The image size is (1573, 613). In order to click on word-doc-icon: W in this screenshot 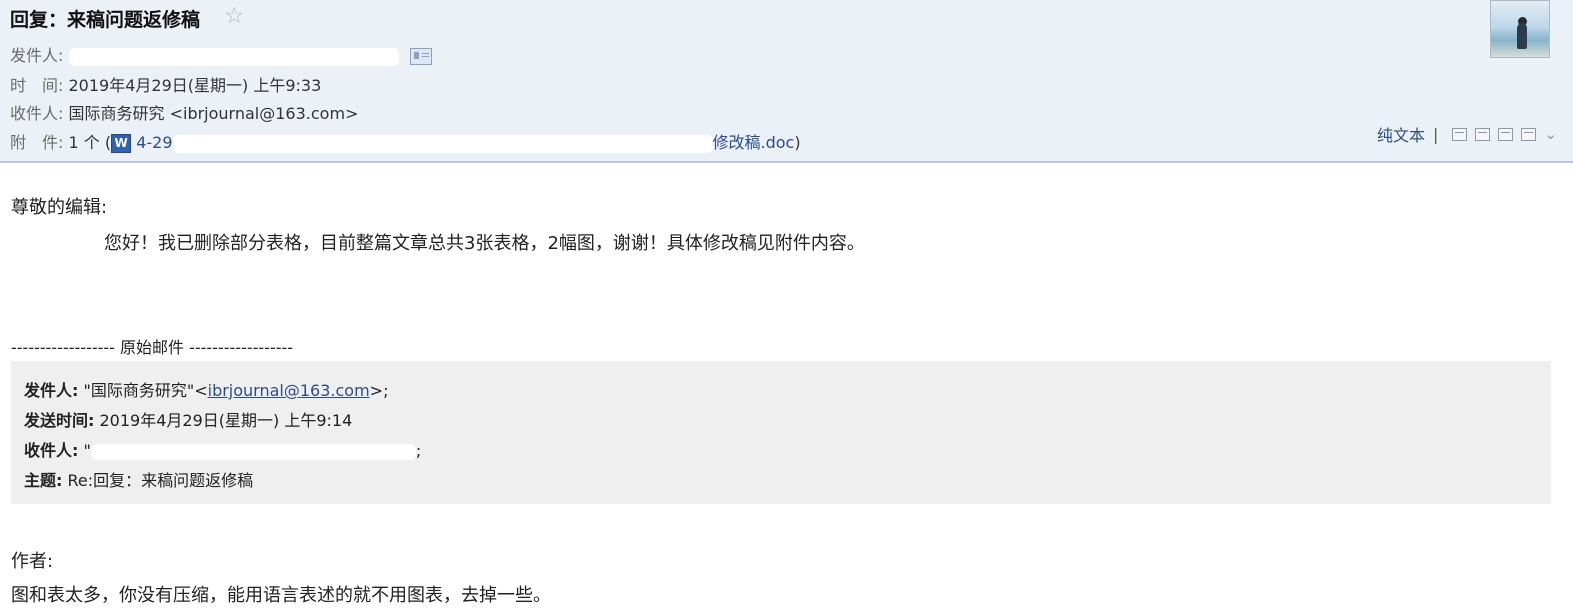, I will do `click(121, 143)`.